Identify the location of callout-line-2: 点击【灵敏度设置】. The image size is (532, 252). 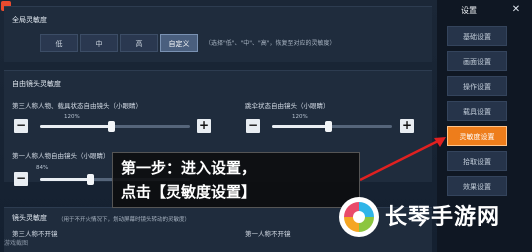
(189, 192).